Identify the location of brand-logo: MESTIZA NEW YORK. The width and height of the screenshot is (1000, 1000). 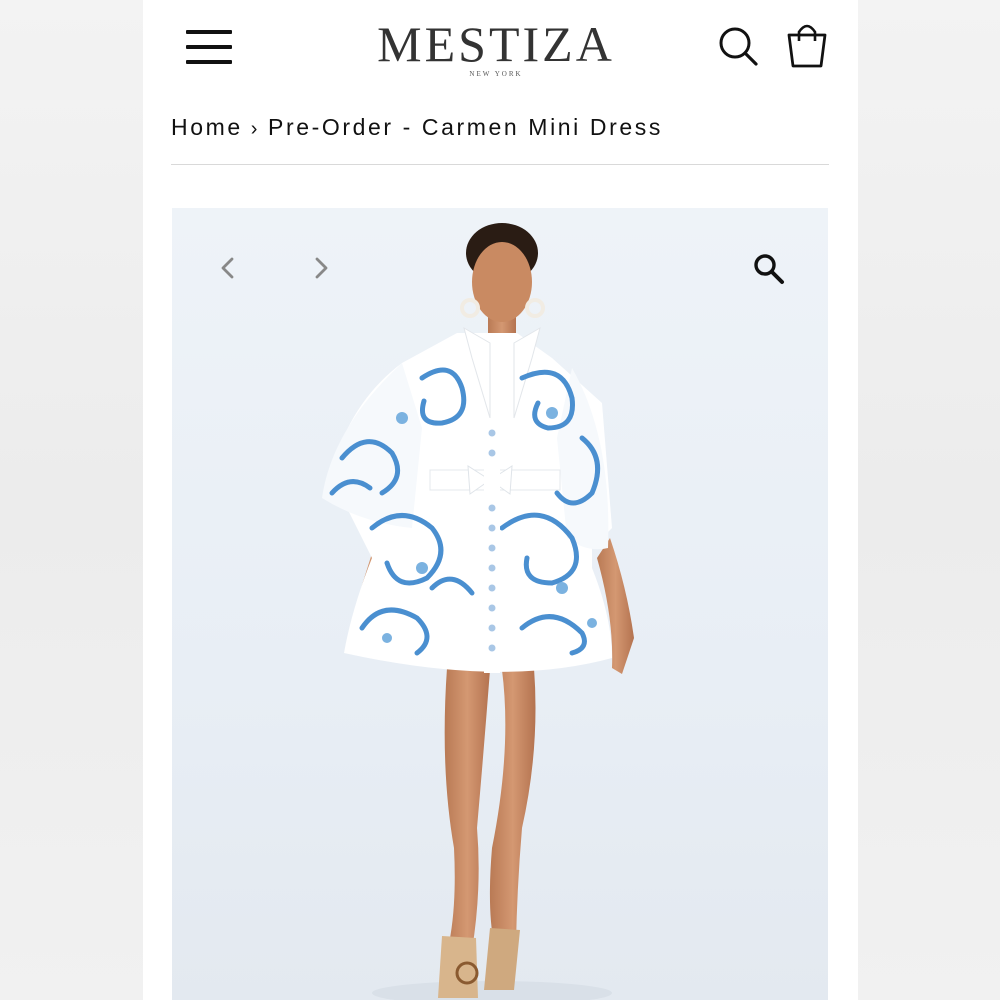
(496, 47).